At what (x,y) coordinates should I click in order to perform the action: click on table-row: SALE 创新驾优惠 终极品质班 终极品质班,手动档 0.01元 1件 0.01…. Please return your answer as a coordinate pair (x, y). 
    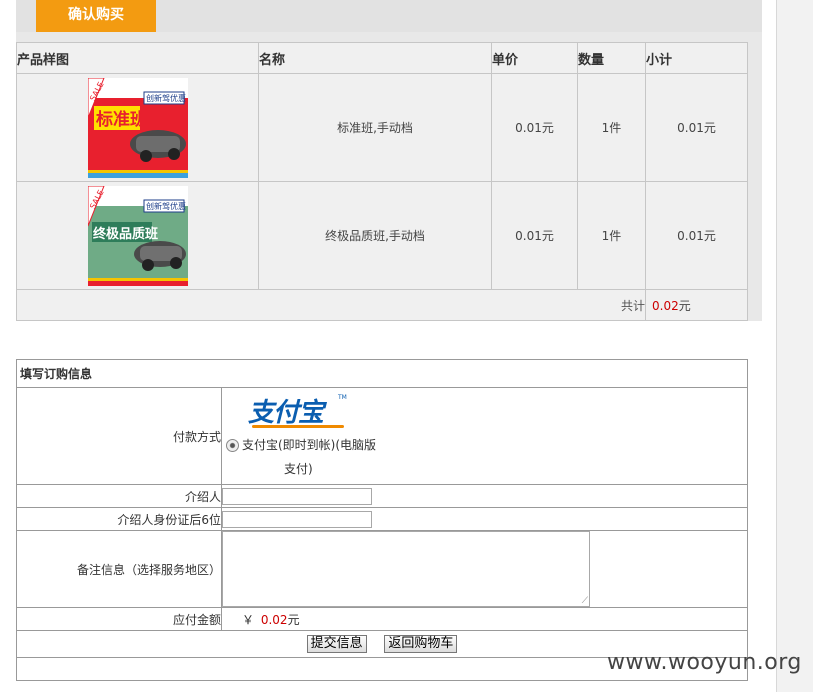
    Looking at the image, I should click on (382, 235).